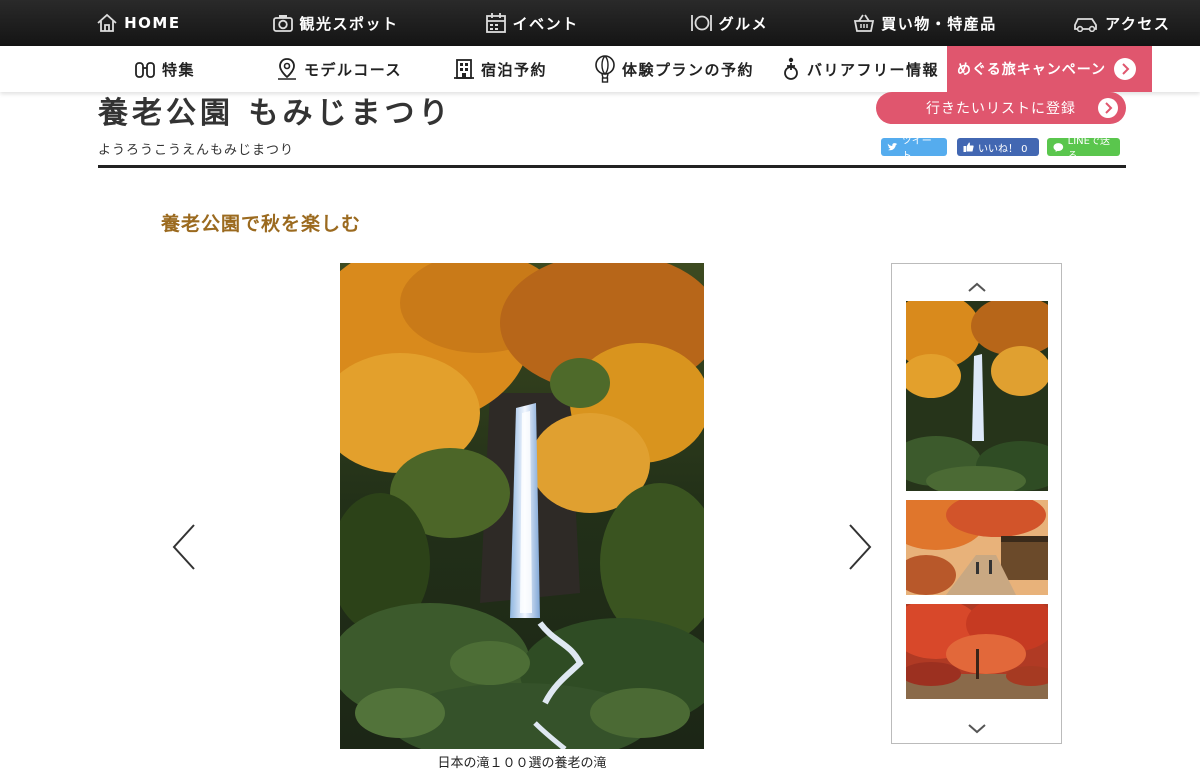 The height and width of the screenshot is (784, 1200). Describe the element at coordinates (892, 147) in the screenshot. I see `twitter-icon` at that location.